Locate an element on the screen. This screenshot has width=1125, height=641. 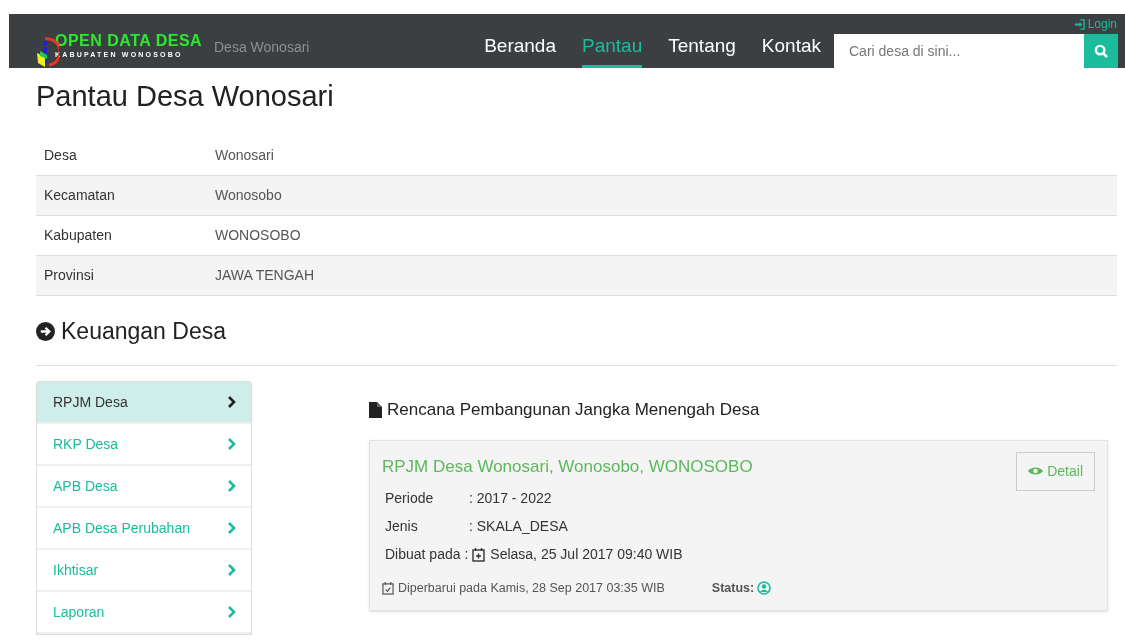
detail-button: Detail is located at coordinates (1055, 471).